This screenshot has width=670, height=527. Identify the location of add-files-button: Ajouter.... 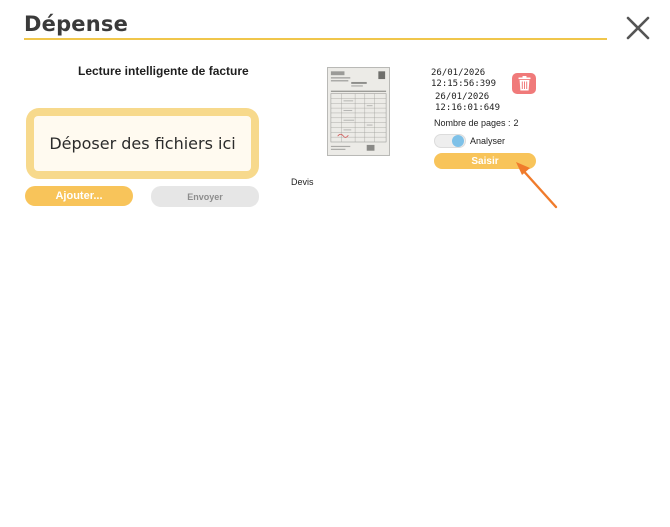
(79, 196).